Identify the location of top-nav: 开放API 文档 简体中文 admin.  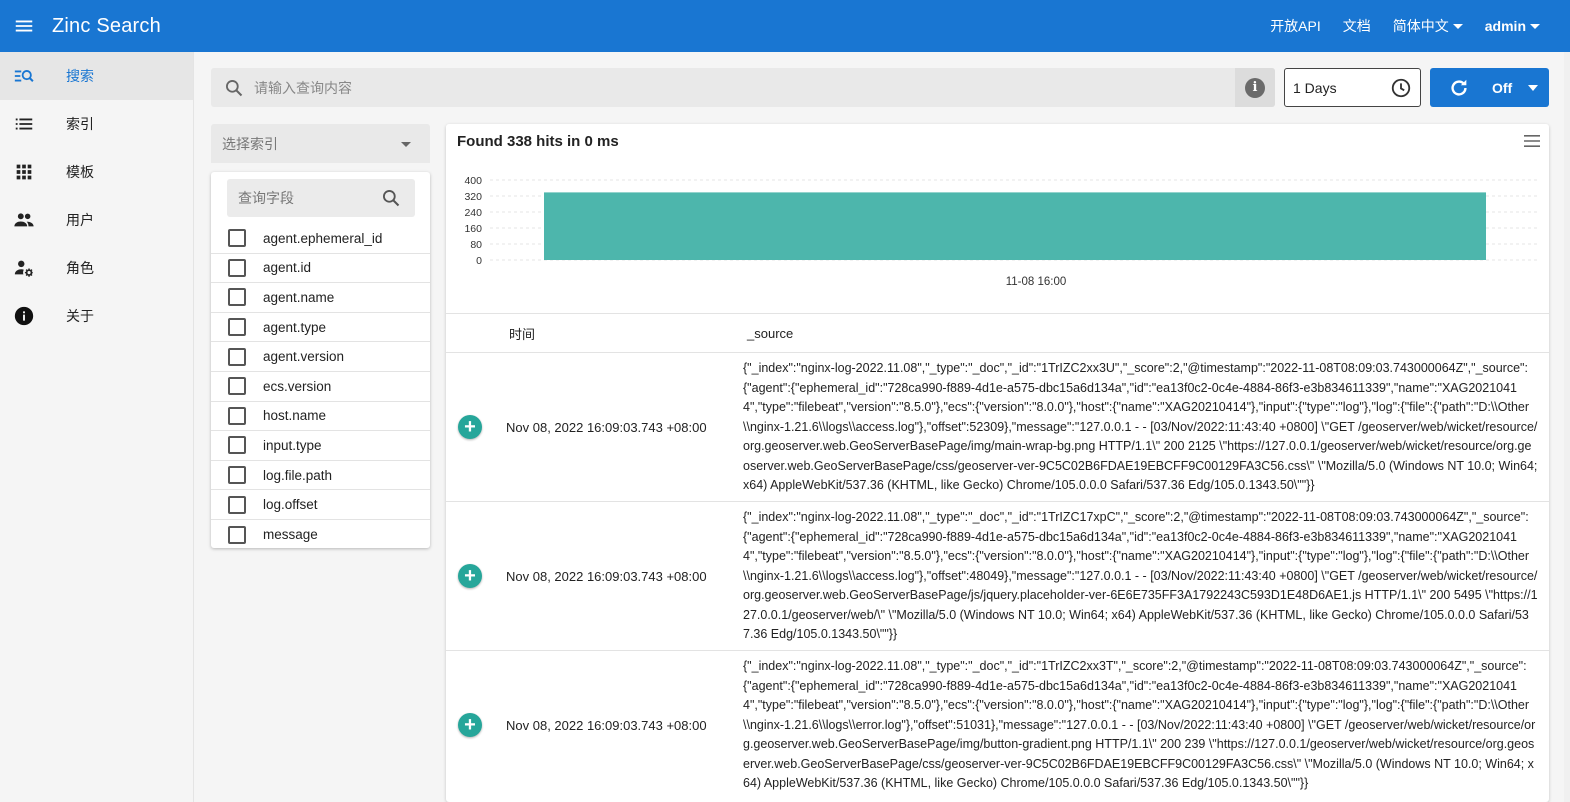
(1405, 26).